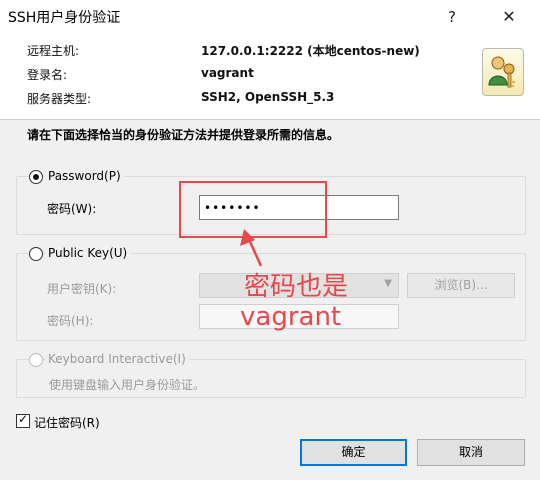 This screenshot has height=480, width=540. What do you see at coordinates (88, 253) in the screenshot?
I see `public-key-method-label: Public Key(U)` at bounding box center [88, 253].